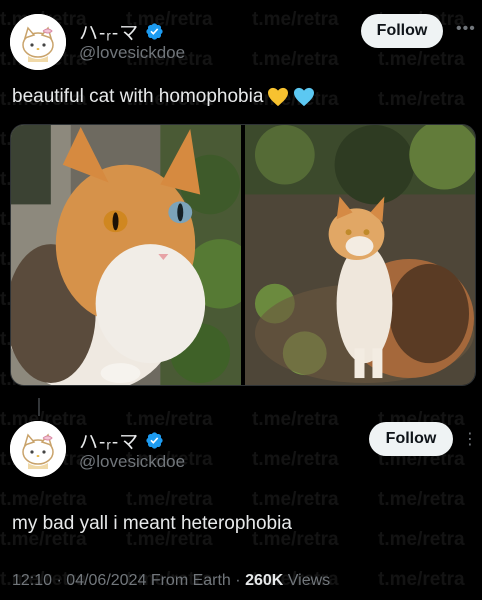 The image size is (482, 600). I want to click on views-label: Views, so click(309, 580).